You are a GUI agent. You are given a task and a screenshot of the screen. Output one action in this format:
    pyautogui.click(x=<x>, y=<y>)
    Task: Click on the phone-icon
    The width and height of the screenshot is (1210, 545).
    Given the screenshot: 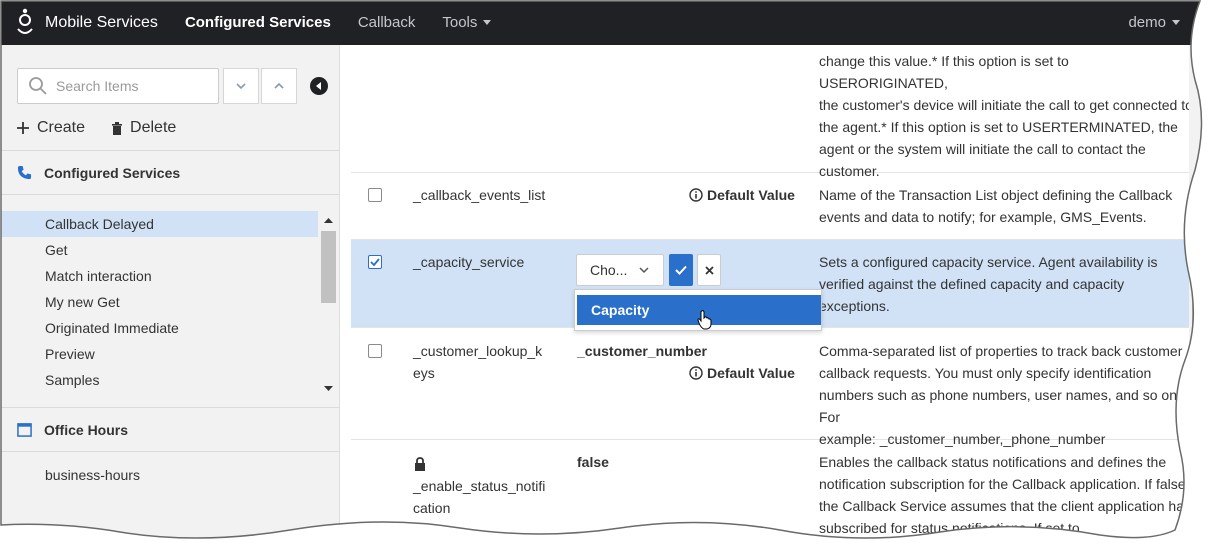 What is the action you would take?
    pyautogui.click(x=24, y=172)
    